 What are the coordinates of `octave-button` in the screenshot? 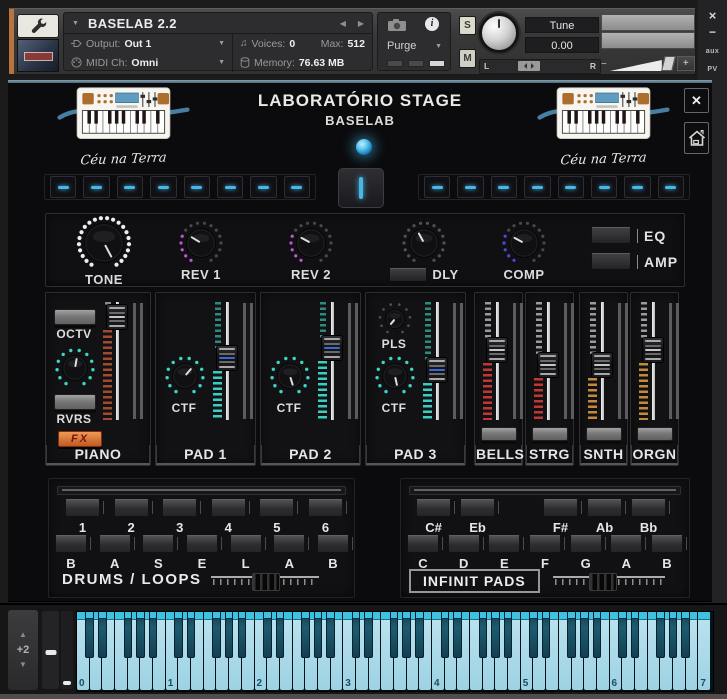 It's located at (75, 317).